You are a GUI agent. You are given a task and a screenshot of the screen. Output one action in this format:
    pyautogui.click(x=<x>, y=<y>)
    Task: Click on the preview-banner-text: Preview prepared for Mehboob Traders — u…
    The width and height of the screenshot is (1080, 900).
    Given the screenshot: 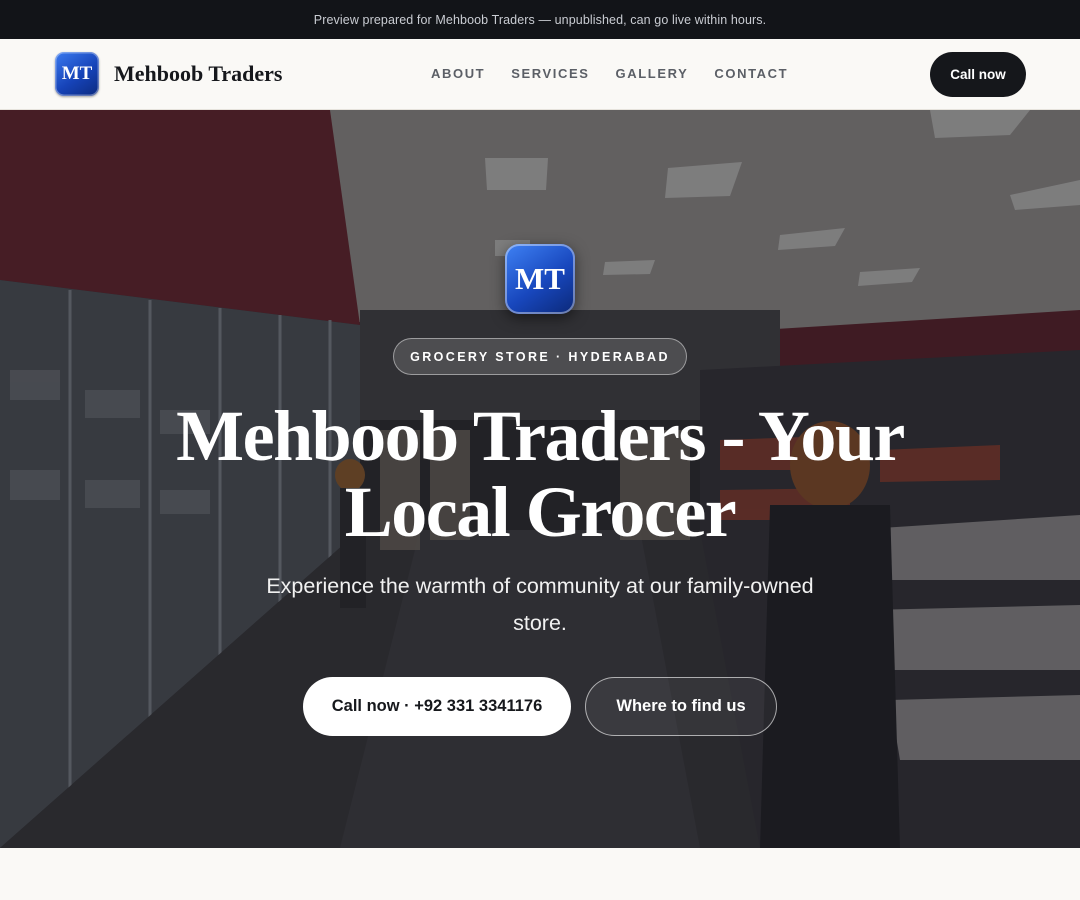 What is the action you would take?
    pyautogui.click(x=540, y=19)
    